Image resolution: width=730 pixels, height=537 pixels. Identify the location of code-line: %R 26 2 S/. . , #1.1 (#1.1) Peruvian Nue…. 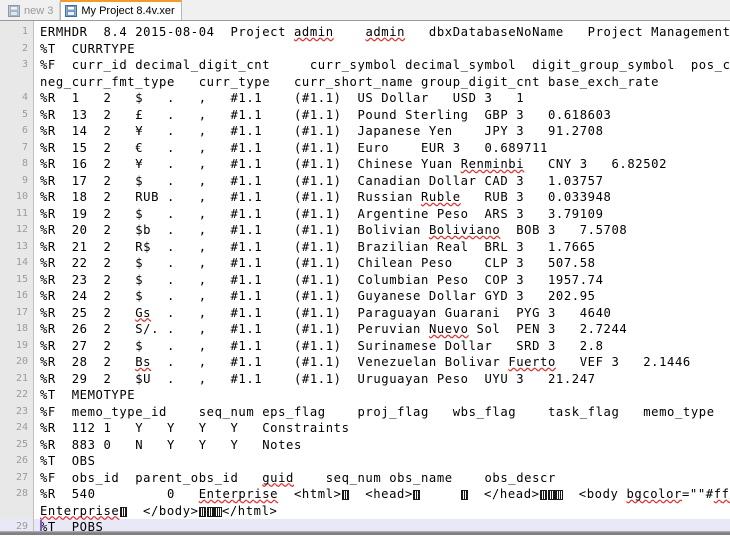
(385, 329).